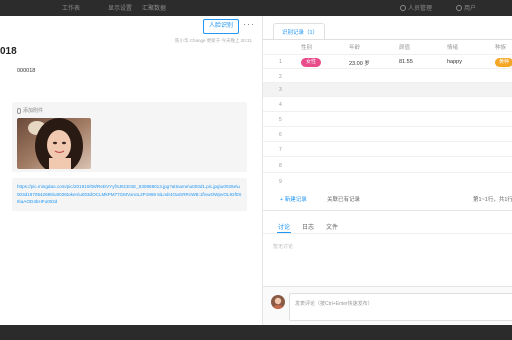 This screenshot has width=512, height=340. What do you see at coordinates (503, 62) in the screenshot?
I see `race-tag: 黄种` at bounding box center [503, 62].